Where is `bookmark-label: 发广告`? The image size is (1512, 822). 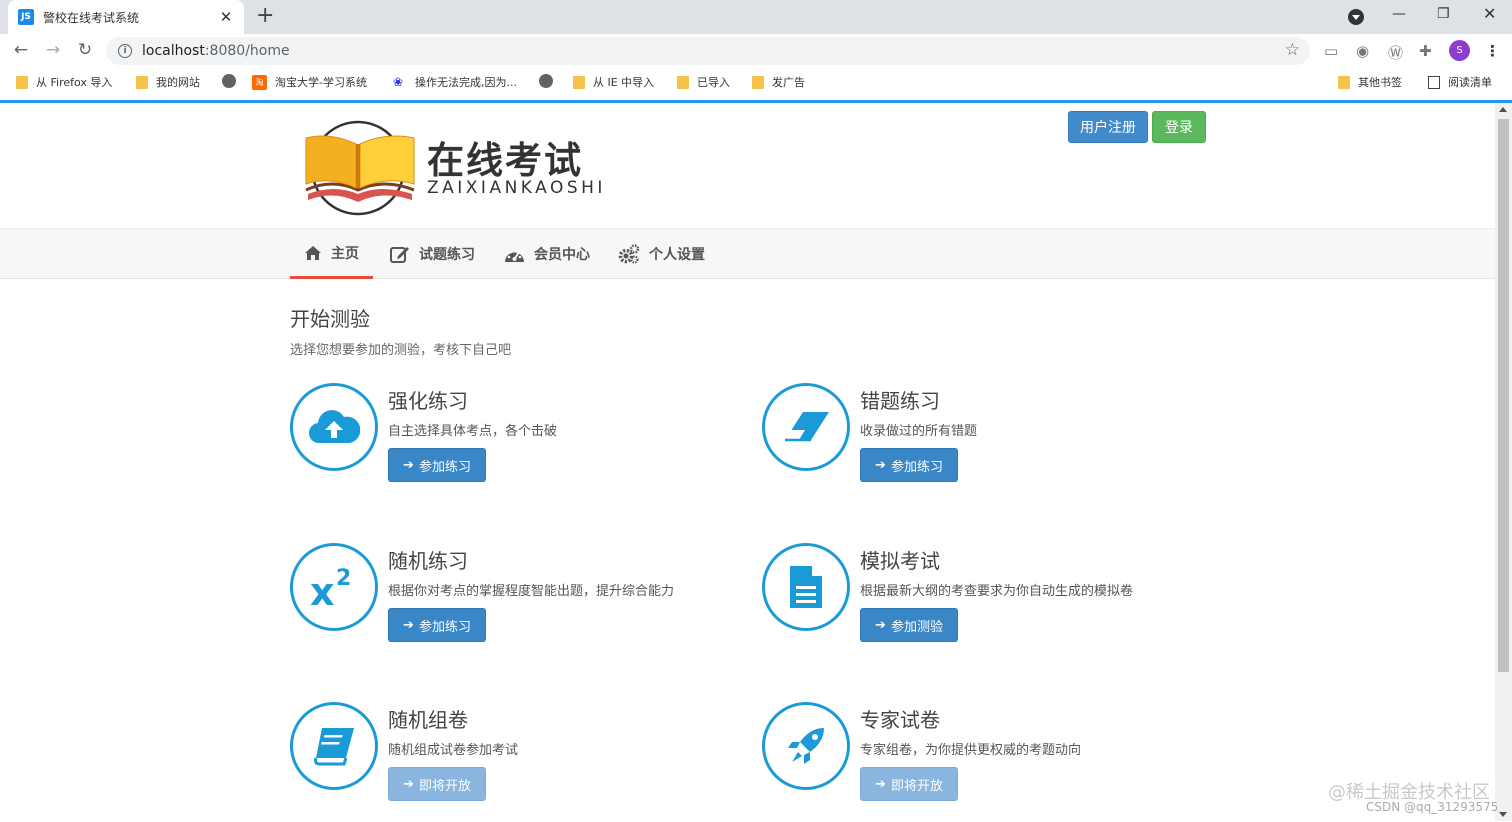
bookmark-label: 发广告 is located at coordinates (788, 82).